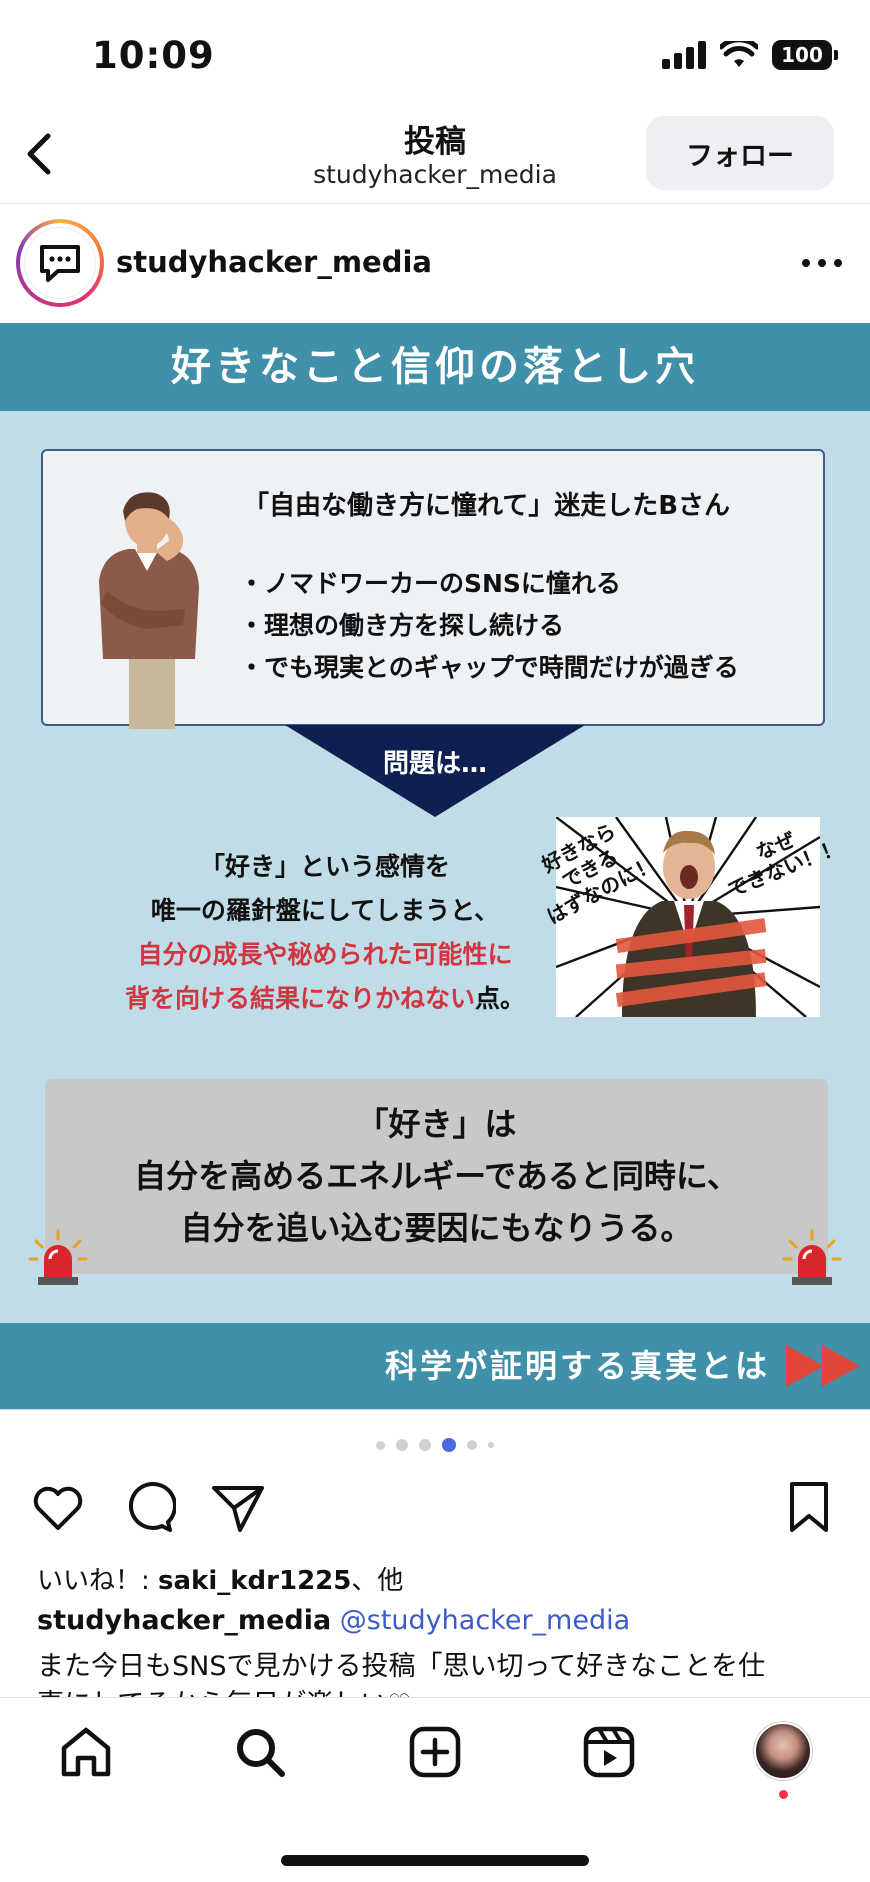 Image resolution: width=870 pixels, height=1882 pixels. Describe the element at coordinates (435, 367) in the screenshot. I see `slide-banner-title: 好きなこと信仰の落とし穴` at that location.